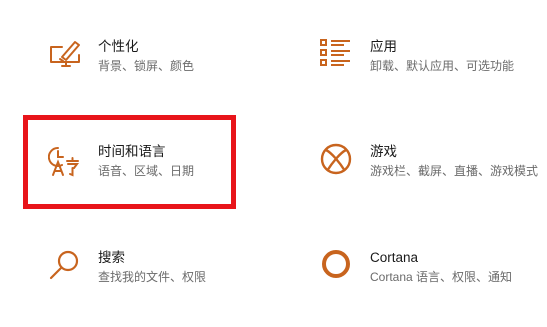 The image size is (547, 327). Describe the element at coordinates (64, 265) in the screenshot. I see `search-icon` at that location.